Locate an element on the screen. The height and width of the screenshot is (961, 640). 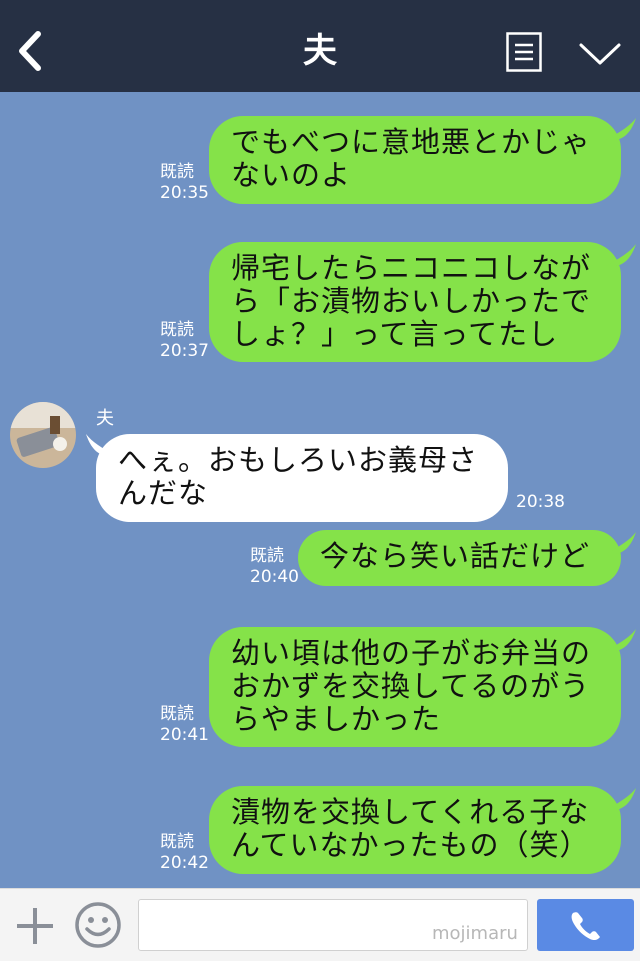
message-text-line: しょ？」って言ってたし is located at coordinates (395, 334).